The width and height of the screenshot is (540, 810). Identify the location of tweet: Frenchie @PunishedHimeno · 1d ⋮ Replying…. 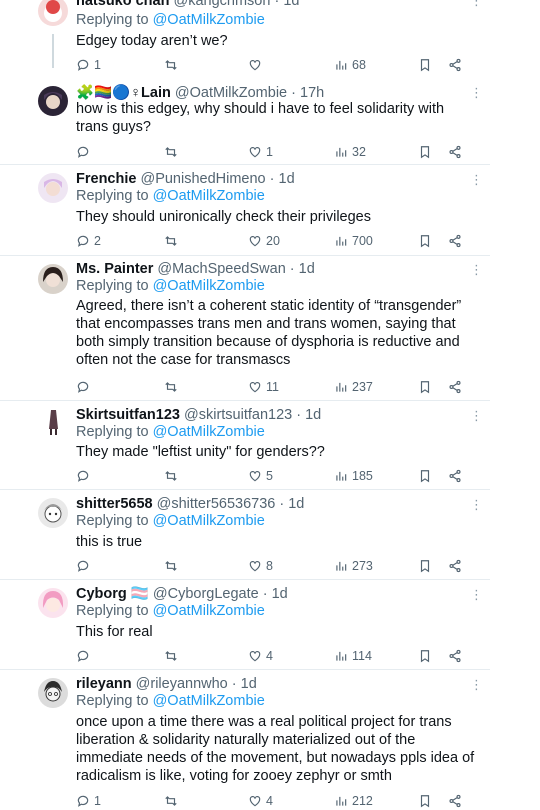
(245, 210).